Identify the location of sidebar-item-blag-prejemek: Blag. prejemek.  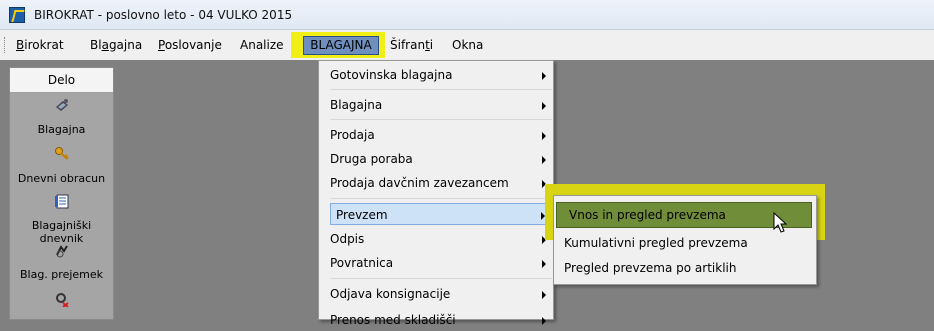
(61, 274).